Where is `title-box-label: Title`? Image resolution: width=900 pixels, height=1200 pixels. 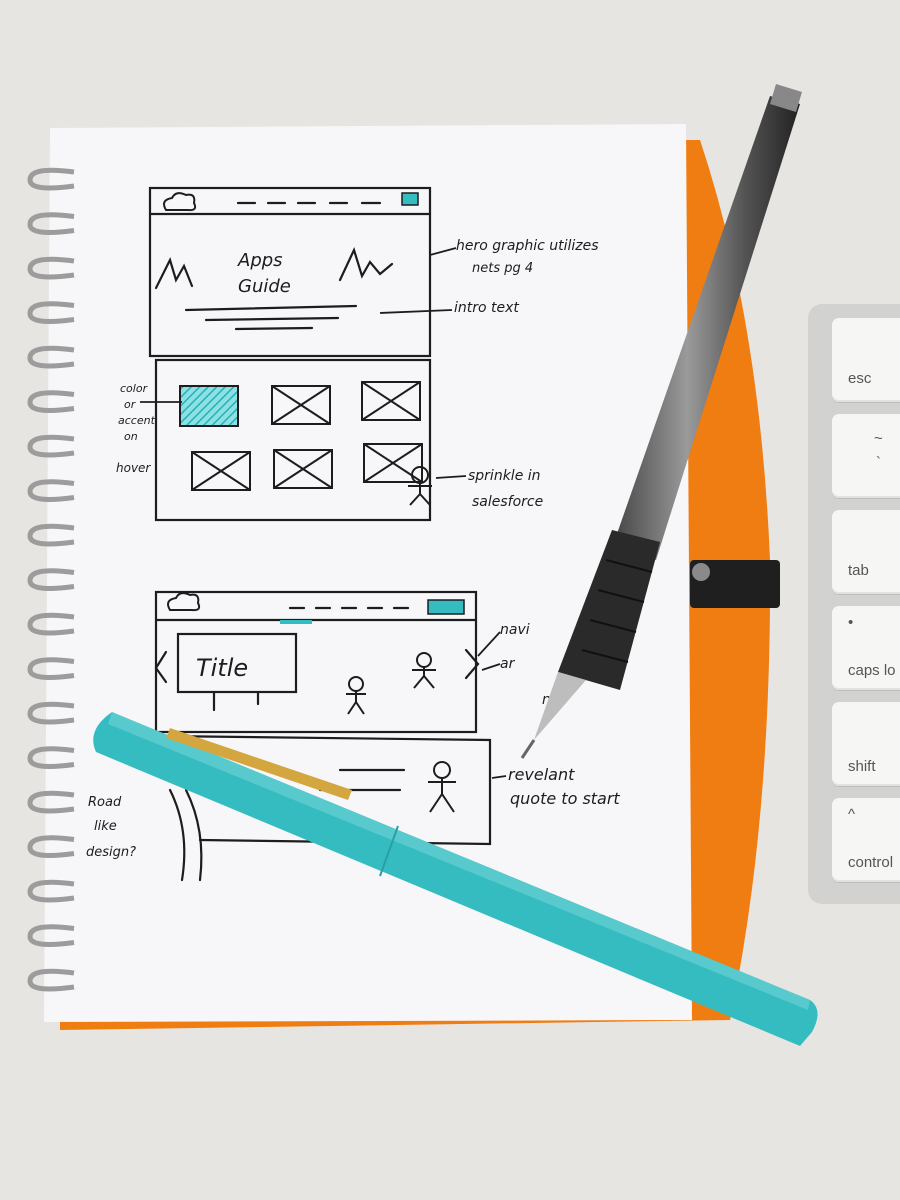 title-box-label: Title is located at coordinates (222, 668).